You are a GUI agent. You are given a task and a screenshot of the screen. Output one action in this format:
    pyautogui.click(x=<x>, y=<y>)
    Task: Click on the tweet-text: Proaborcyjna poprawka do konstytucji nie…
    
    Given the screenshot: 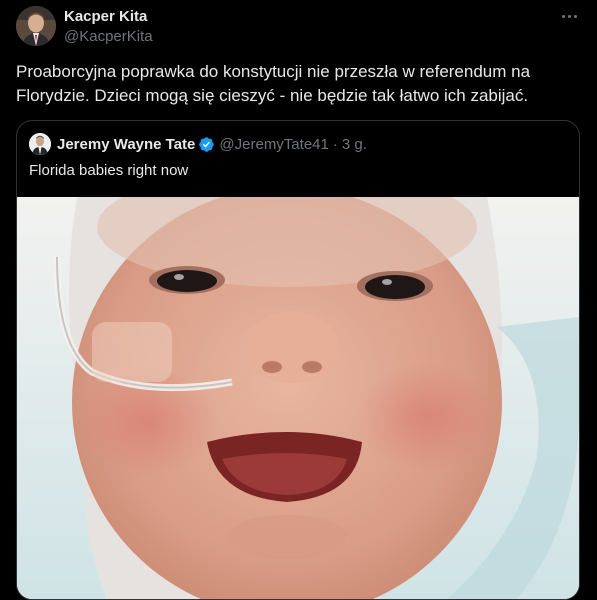 What is the action you would take?
    pyautogui.click(x=273, y=83)
    